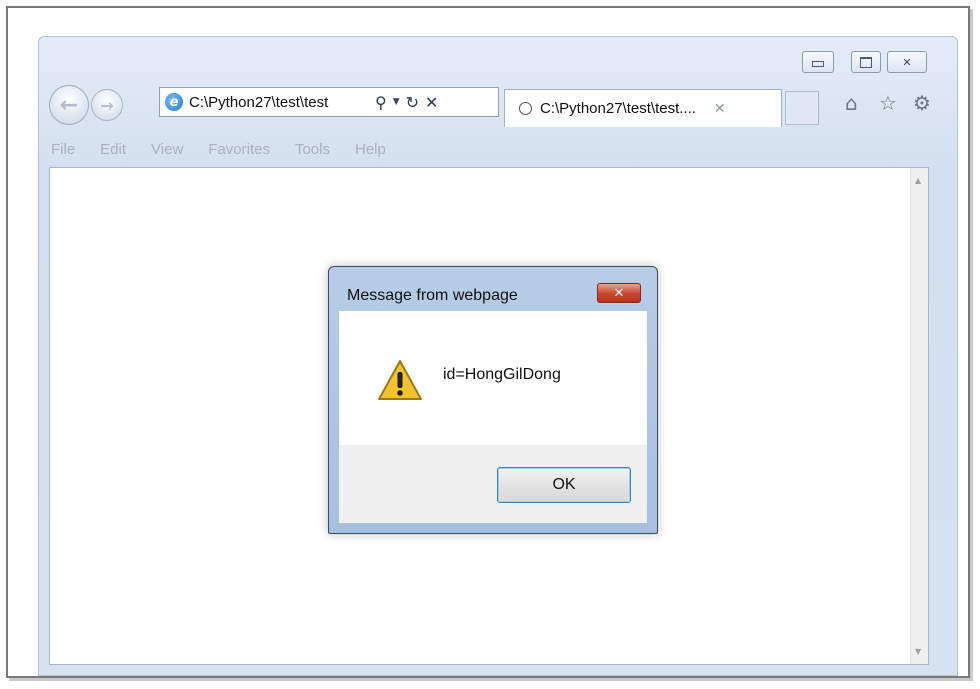 This screenshot has height=689, width=980. I want to click on star-icon: ☆, so click(888, 103).